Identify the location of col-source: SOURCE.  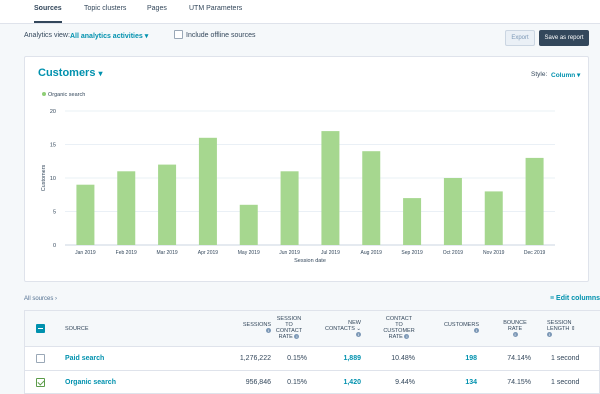
(77, 329).